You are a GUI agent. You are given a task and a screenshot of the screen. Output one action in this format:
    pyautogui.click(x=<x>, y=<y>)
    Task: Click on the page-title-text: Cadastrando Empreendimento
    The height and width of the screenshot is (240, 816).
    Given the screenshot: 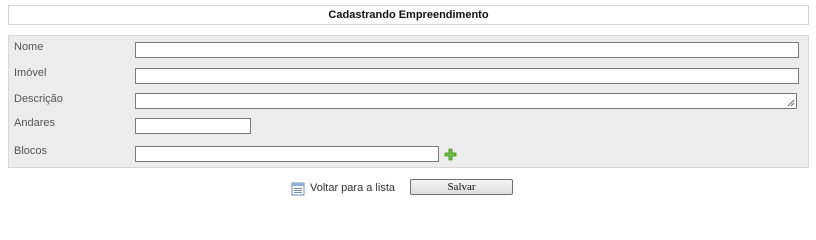 What is the action you would take?
    pyautogui.click(x=408, y=15)
    